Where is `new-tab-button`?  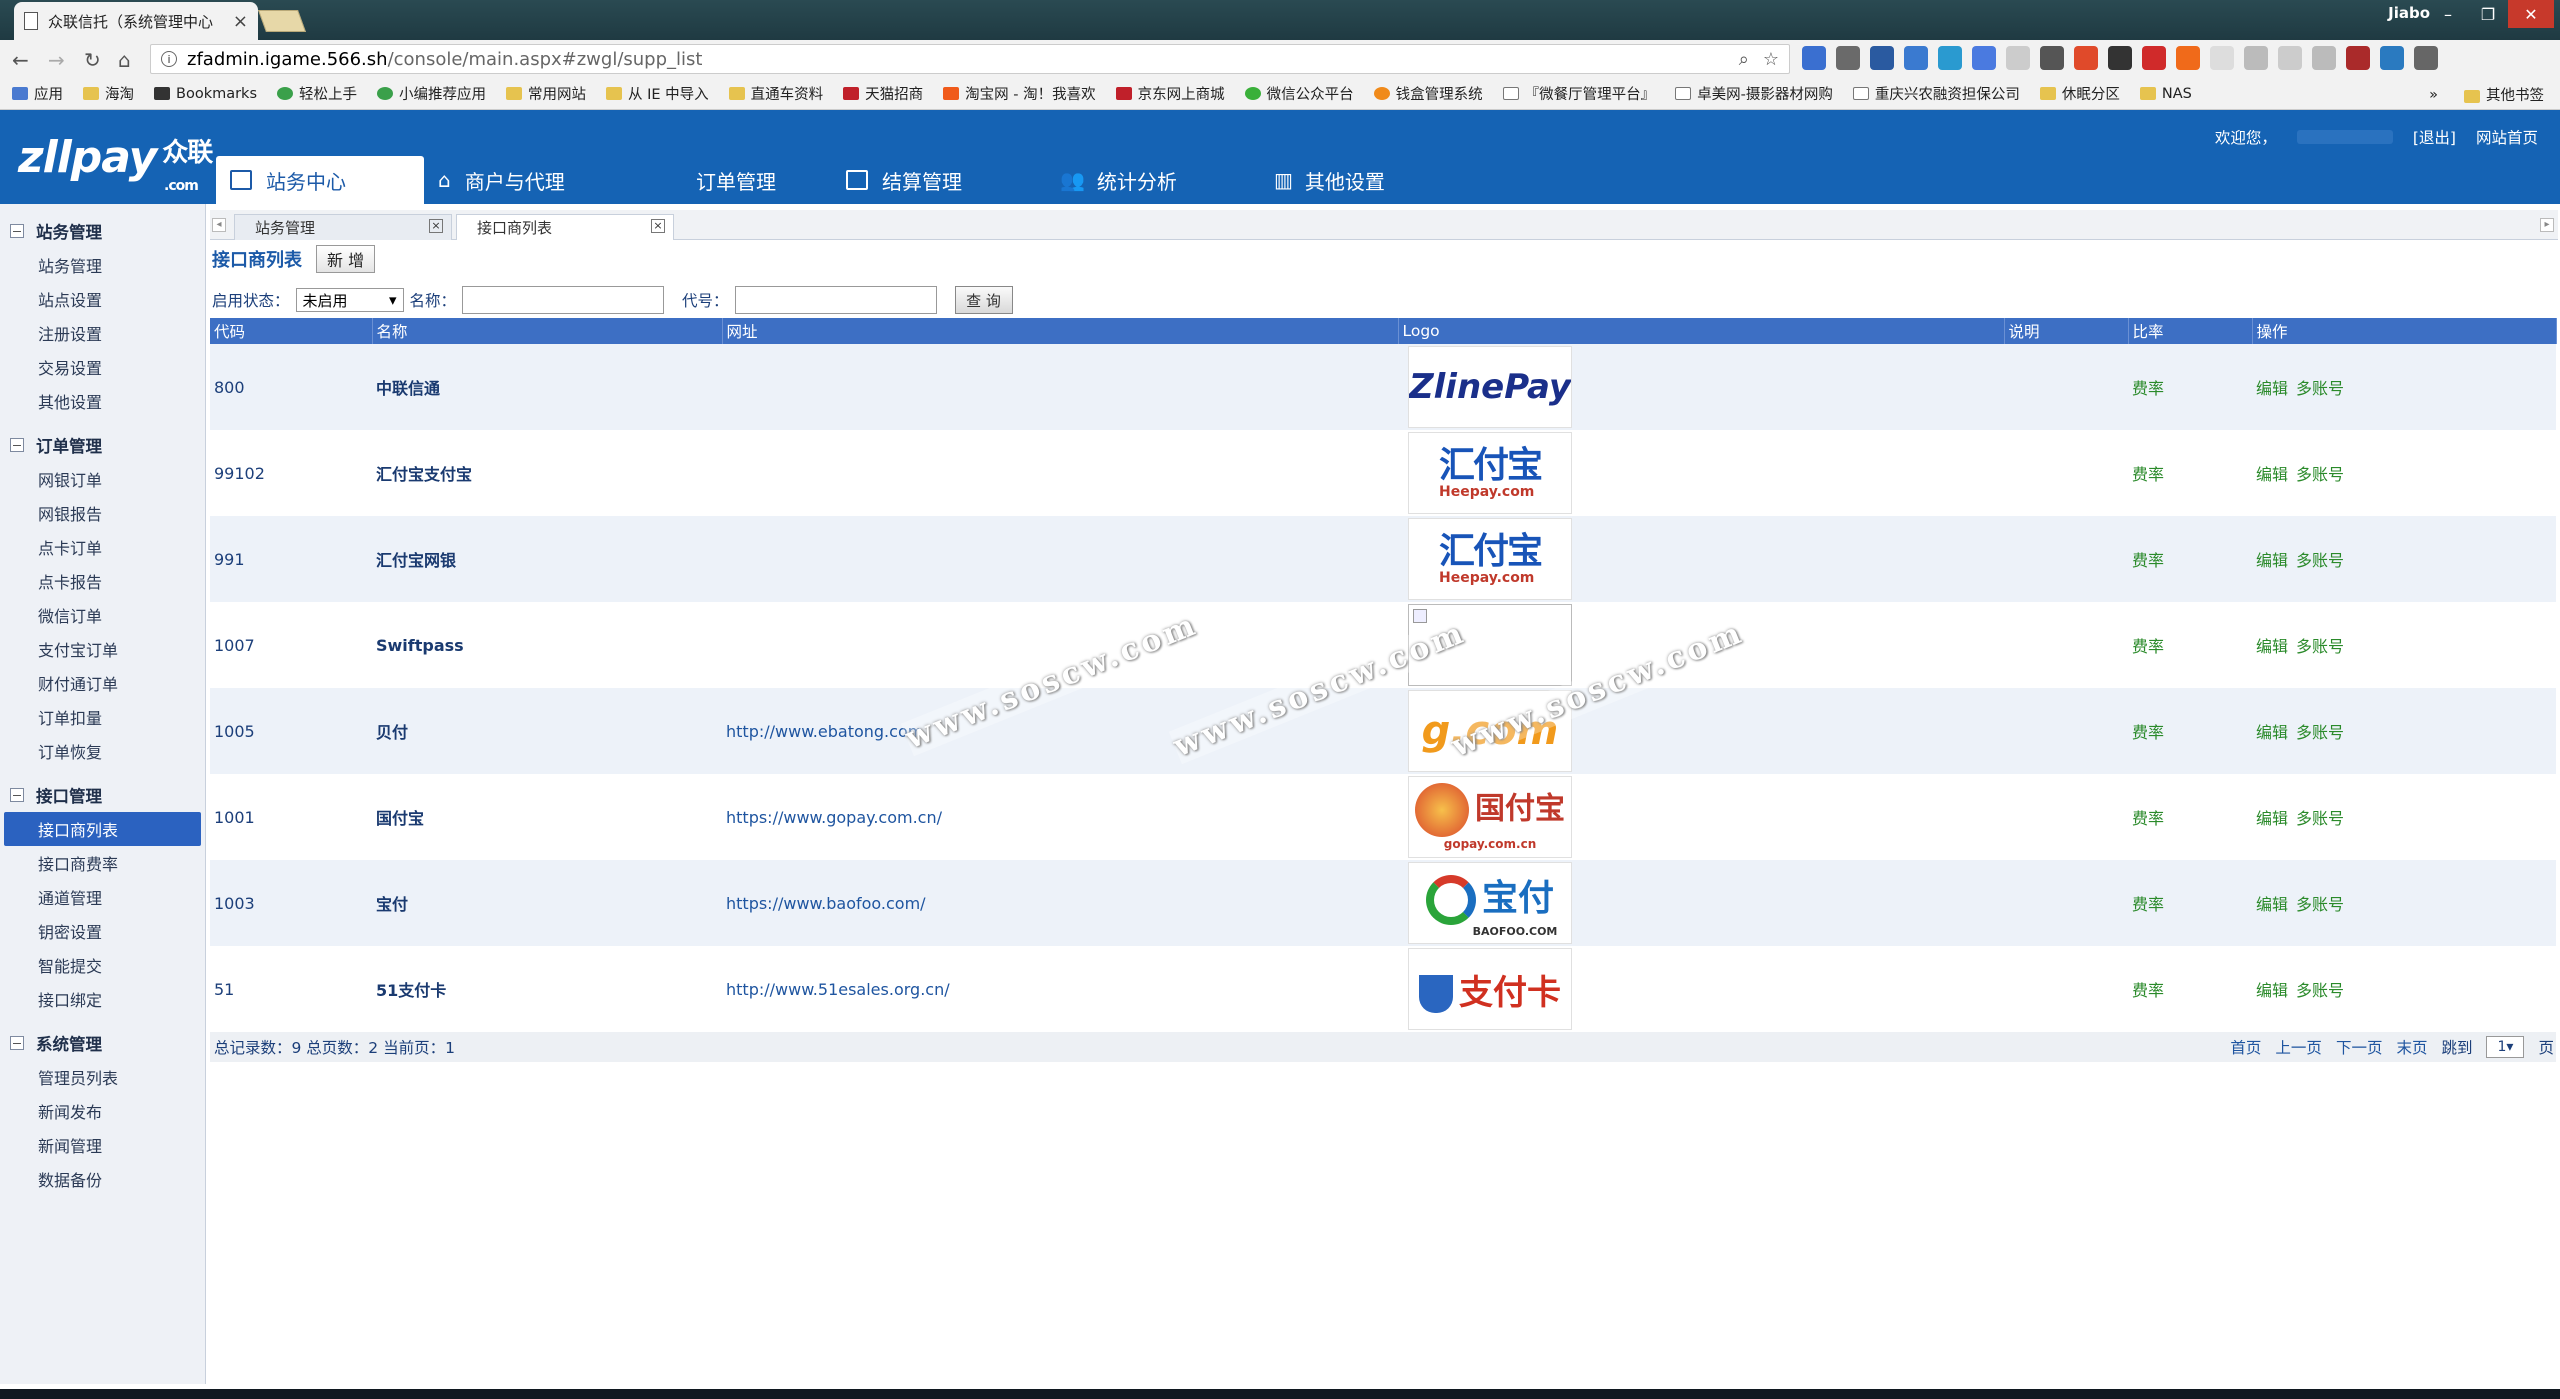
new-tab-button is located at coordinates (282, 21).